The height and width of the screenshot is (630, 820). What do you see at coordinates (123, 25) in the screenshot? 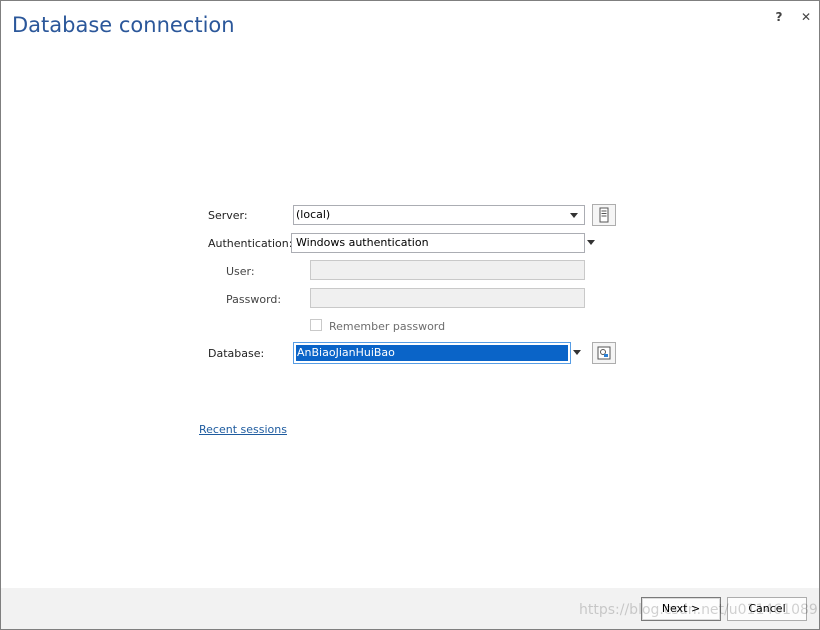
I see `dialog-title: Database connection` at bounding box center [123, 25].